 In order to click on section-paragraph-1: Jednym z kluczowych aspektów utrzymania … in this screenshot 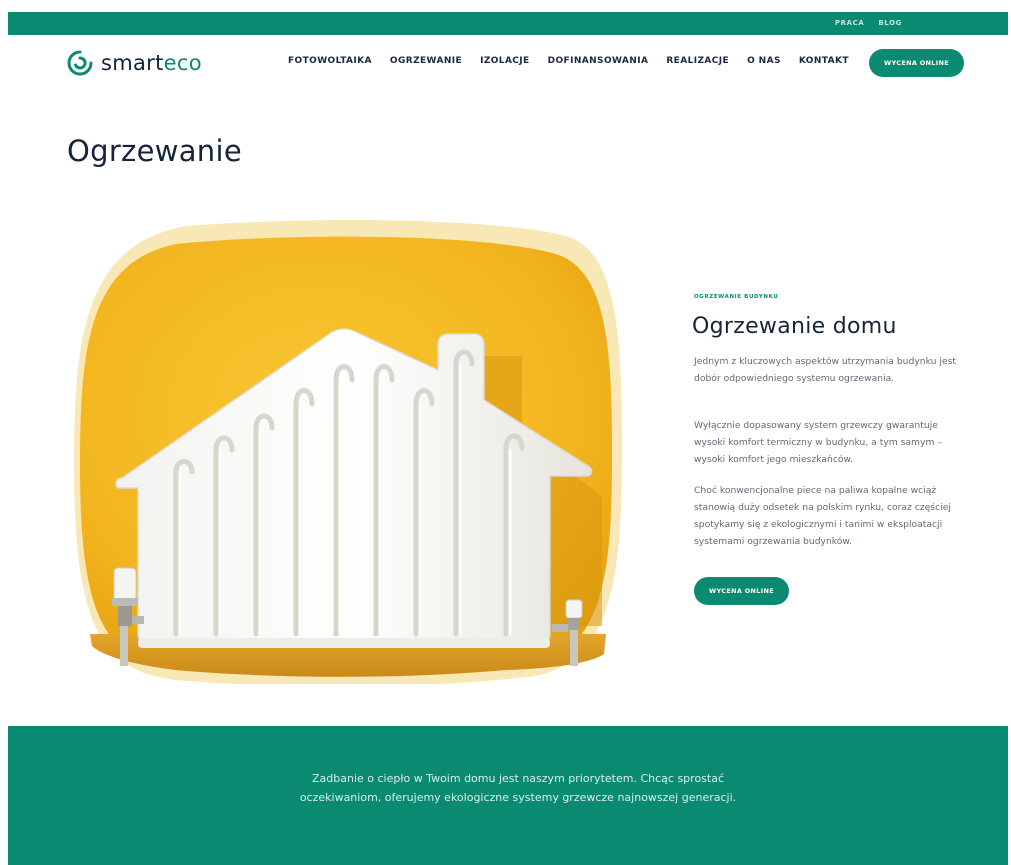, I will do `click(825, 370)`.